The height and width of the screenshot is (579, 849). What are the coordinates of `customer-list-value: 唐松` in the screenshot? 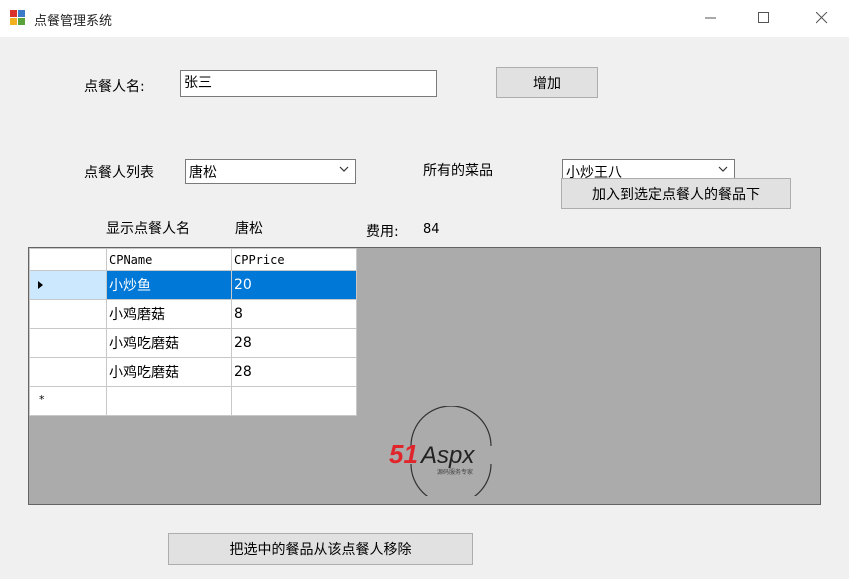 It's located at (203, 173).